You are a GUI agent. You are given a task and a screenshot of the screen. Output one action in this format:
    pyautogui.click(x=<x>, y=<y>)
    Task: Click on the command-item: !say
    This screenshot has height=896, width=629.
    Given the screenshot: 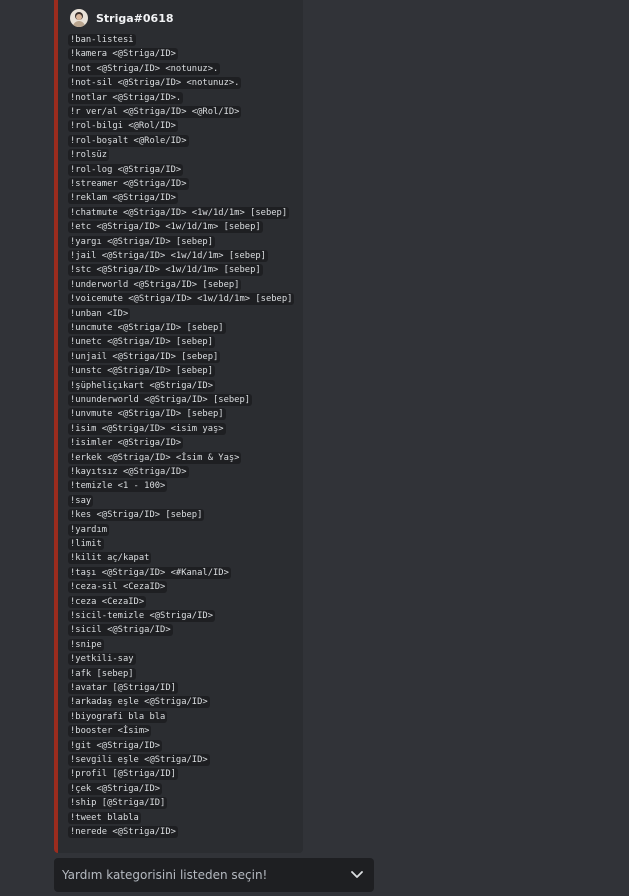 What is the action you would take?
    pyautogui.click(x=81, y=500)
    